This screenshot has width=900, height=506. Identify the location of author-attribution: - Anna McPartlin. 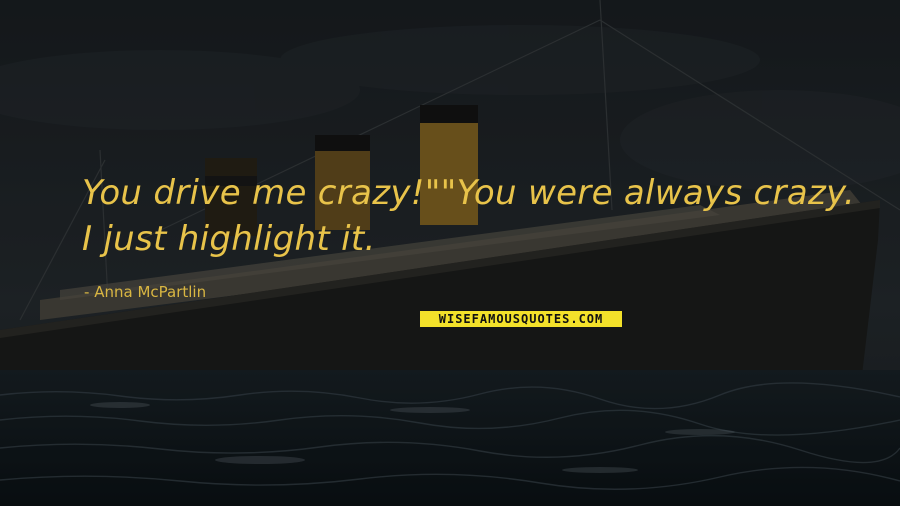
(145, 292).